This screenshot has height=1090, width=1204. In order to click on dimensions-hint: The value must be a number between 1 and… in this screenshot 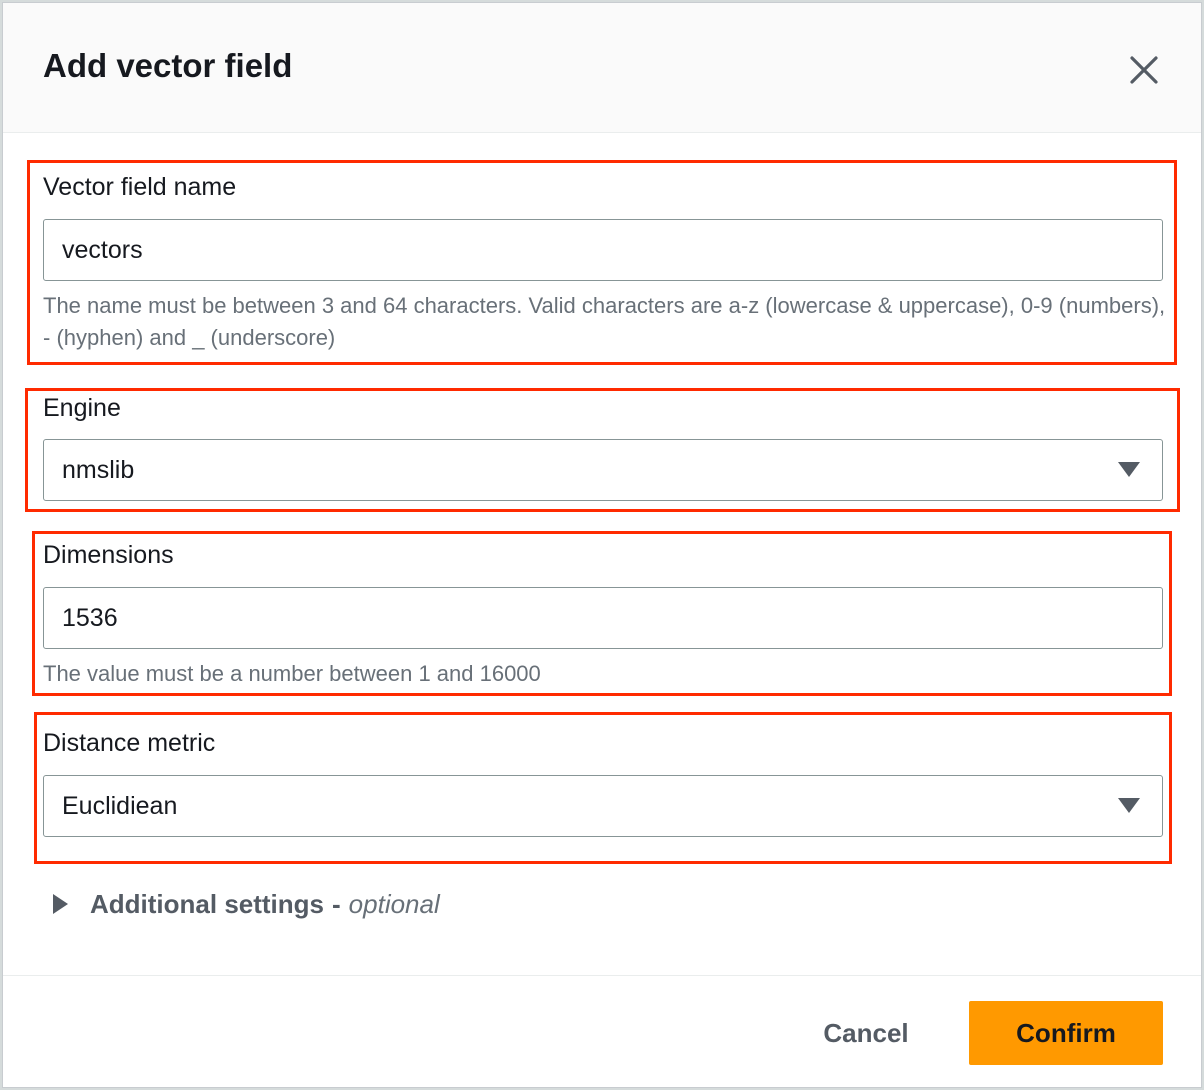, I will do `click(292, 673)`.